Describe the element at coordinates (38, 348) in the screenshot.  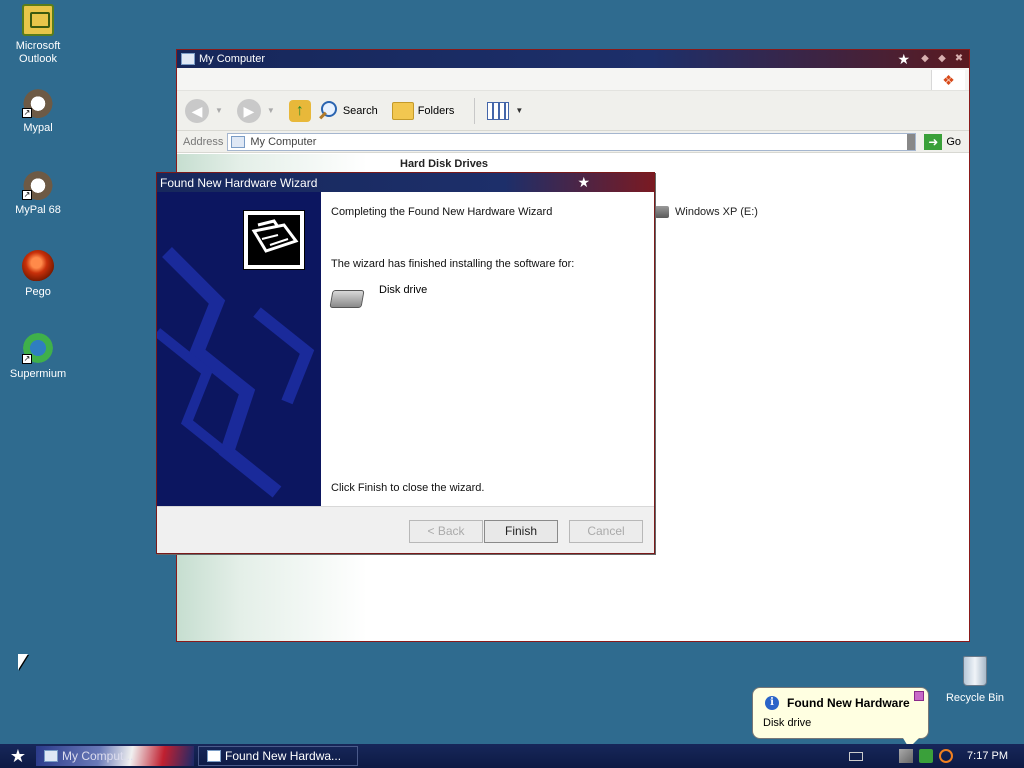
I see `supermium-icon: ↗` at that location.